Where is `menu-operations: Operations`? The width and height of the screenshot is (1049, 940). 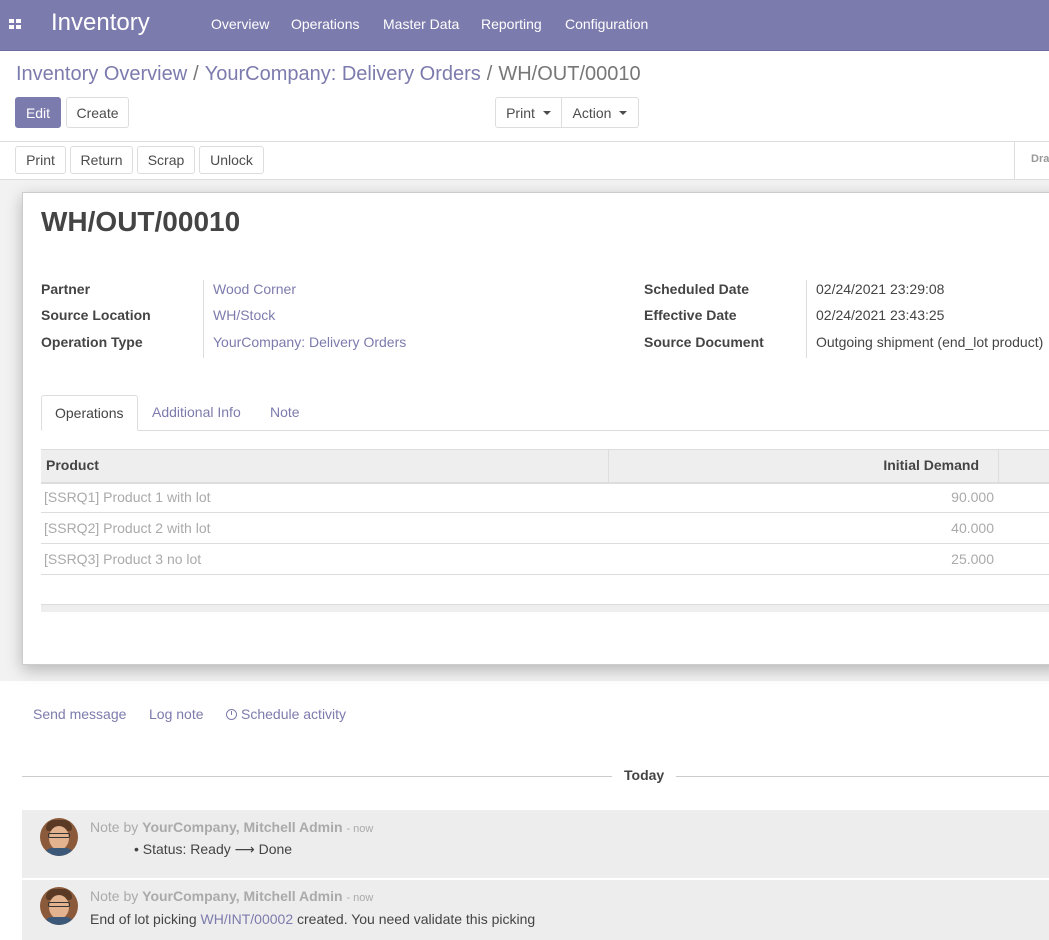
menu-operations: Operations is located at coordinates (325, 24).